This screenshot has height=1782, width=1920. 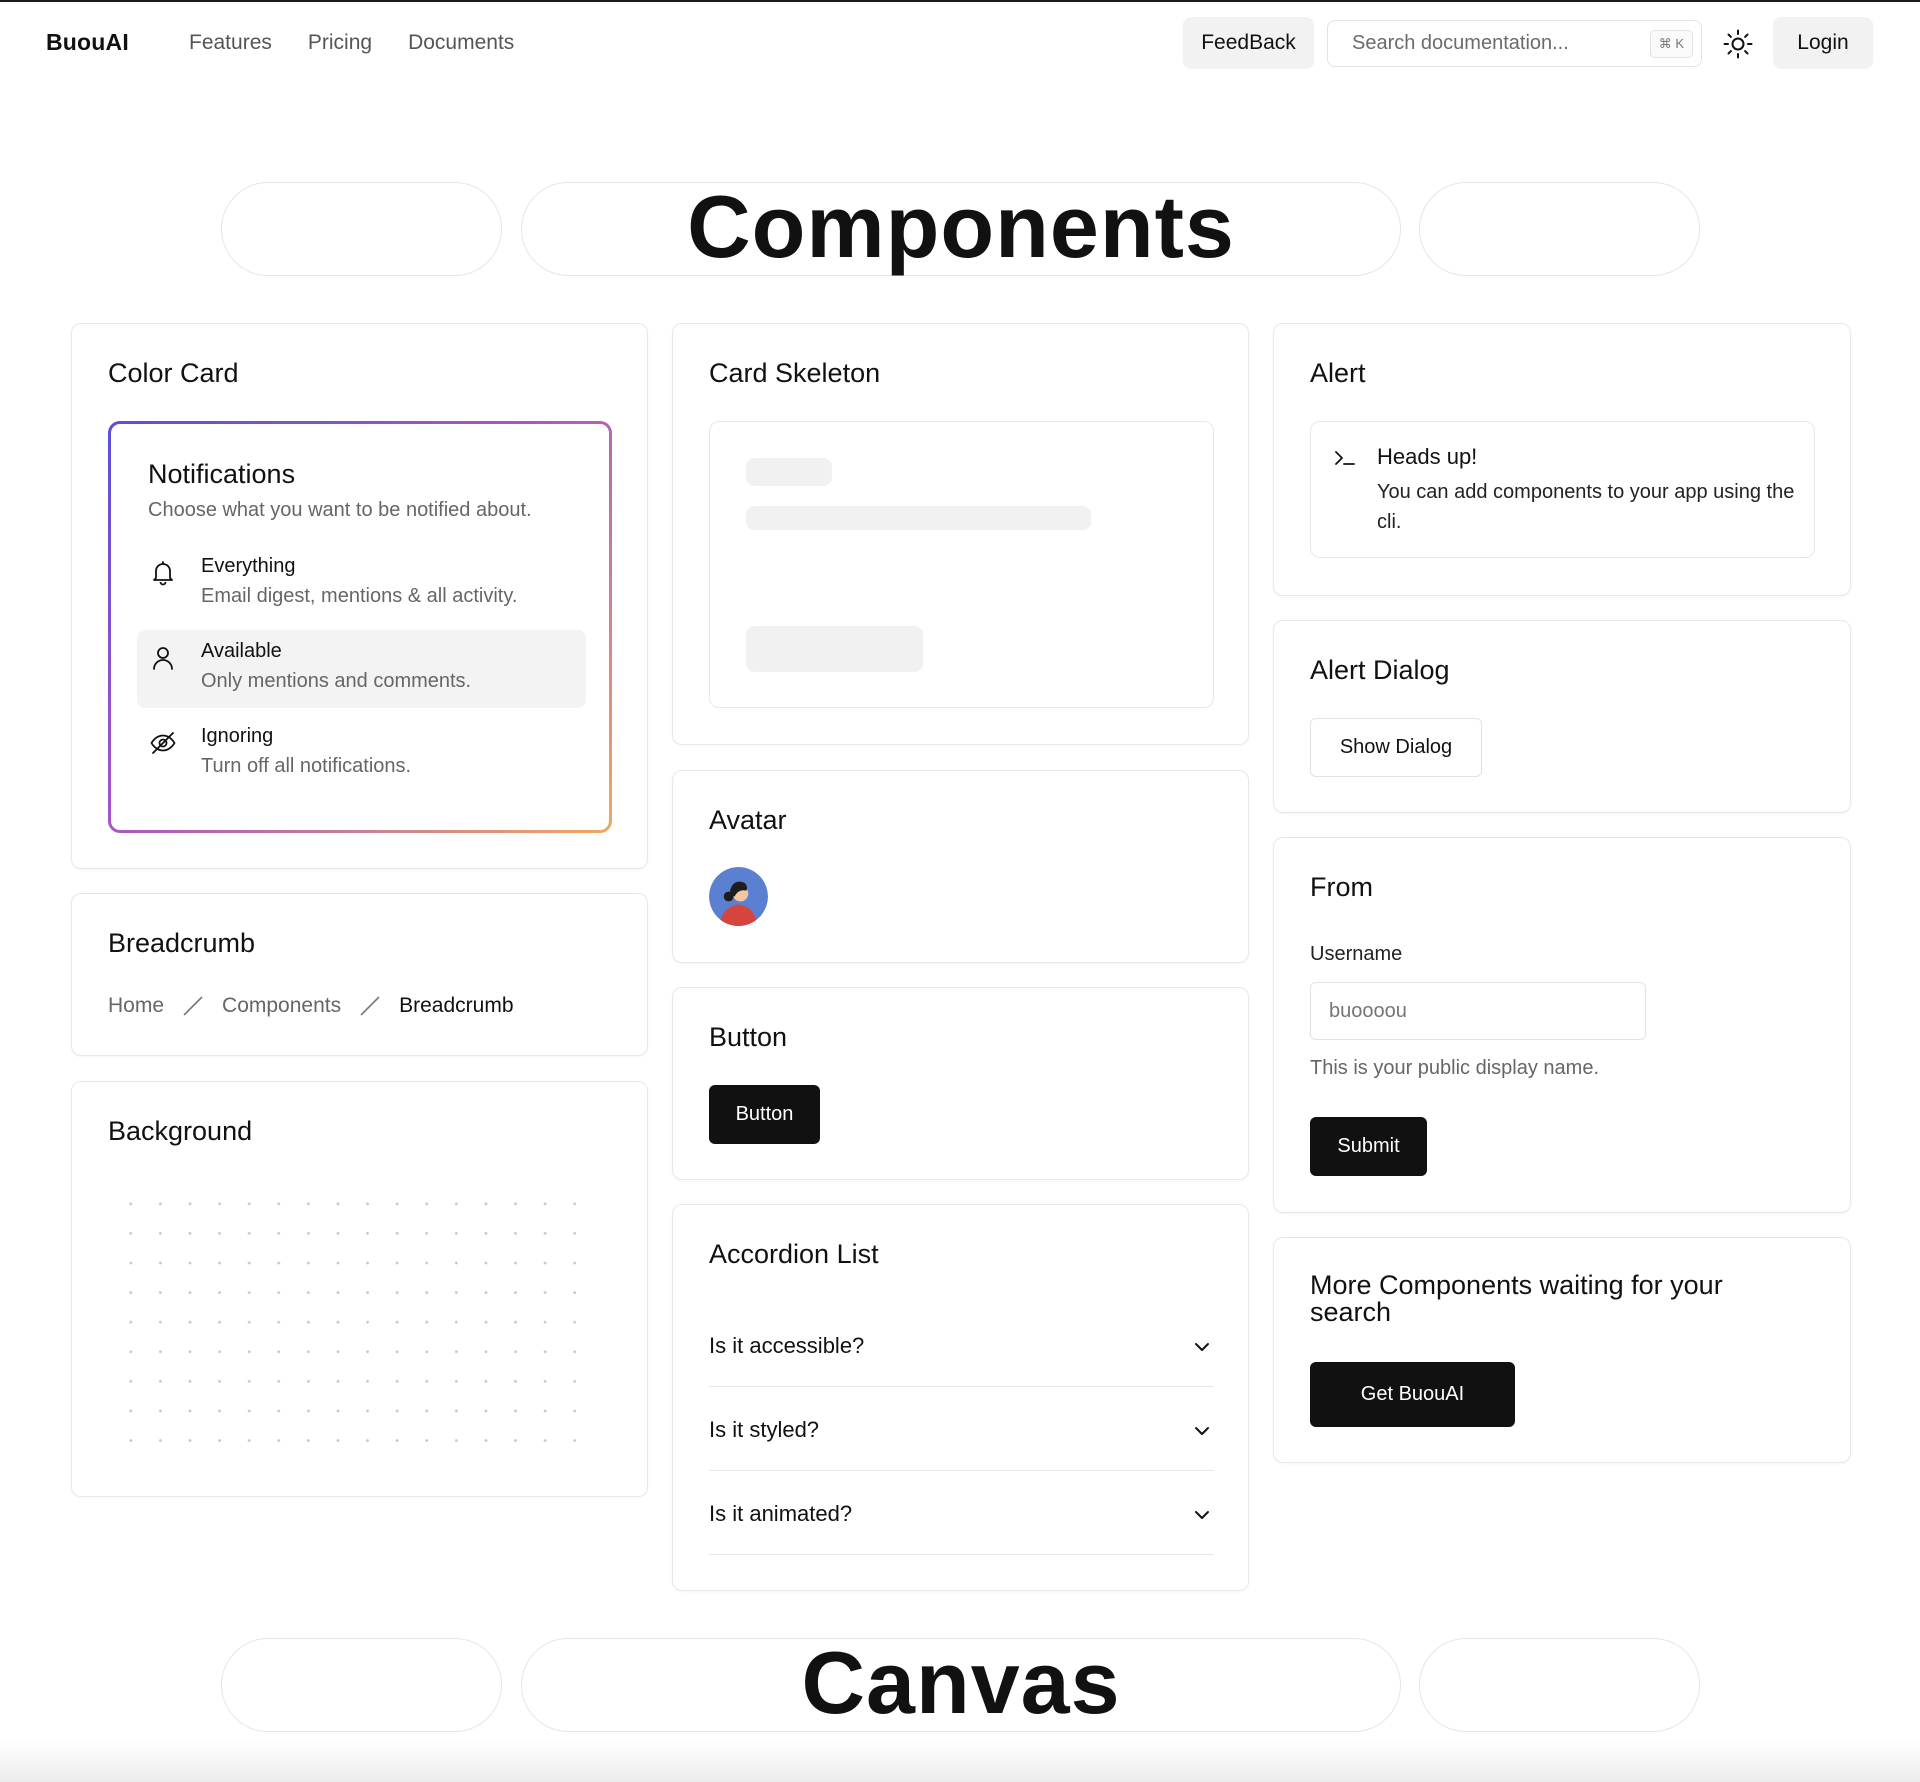 What do you see at coordinates (961, 1345) in the screenshot?
I see `accordion-item: Is it accessible?` at bounding box center [961, 1345].